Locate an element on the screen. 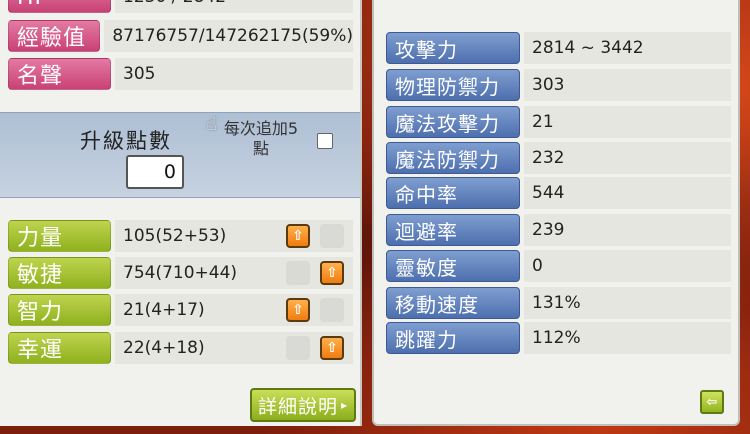  str-value-text: 105(52+53) is located at coordinates (175, 236).